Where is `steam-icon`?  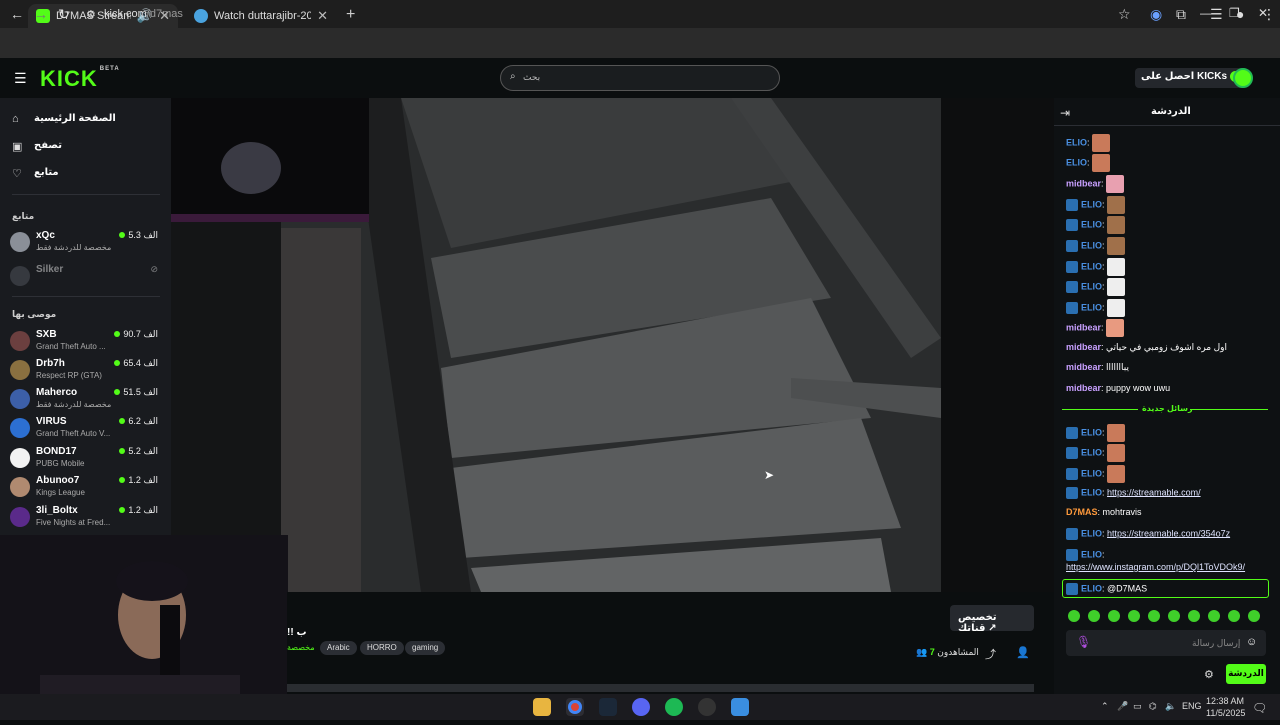
steam-icon is located at coordinates (608, 707).